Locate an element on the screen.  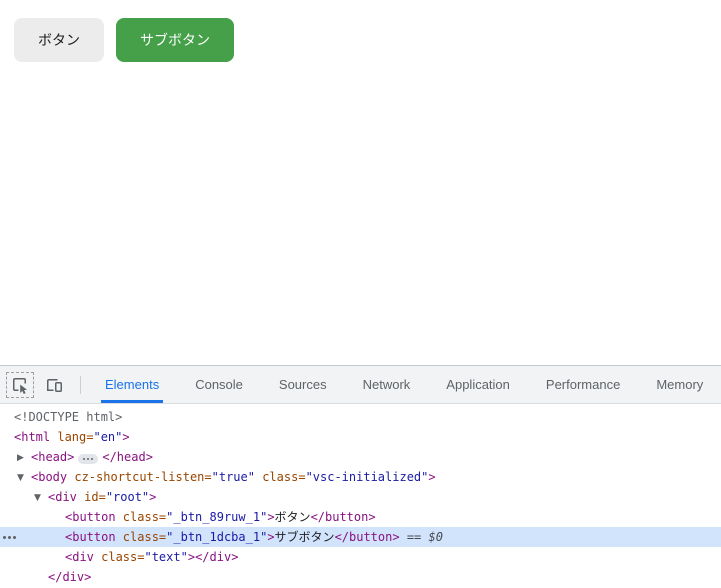
dom-node-row: <html lang="en"> is located at coordinates (360, 437).